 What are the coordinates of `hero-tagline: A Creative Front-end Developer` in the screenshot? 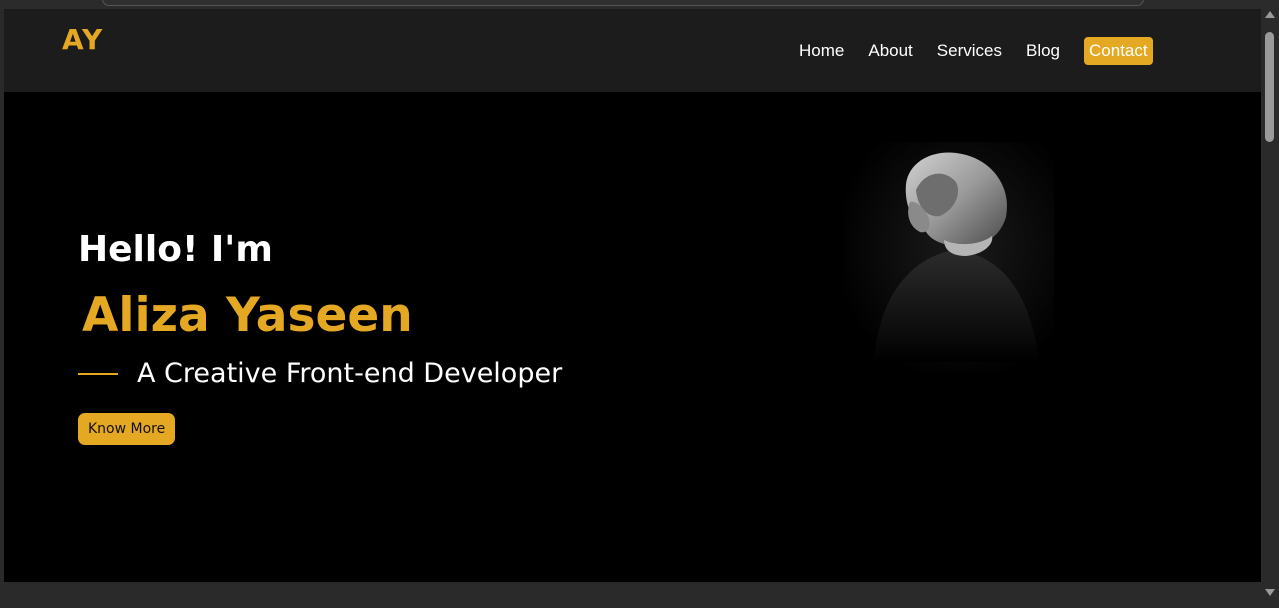 It's located at (350, 373).